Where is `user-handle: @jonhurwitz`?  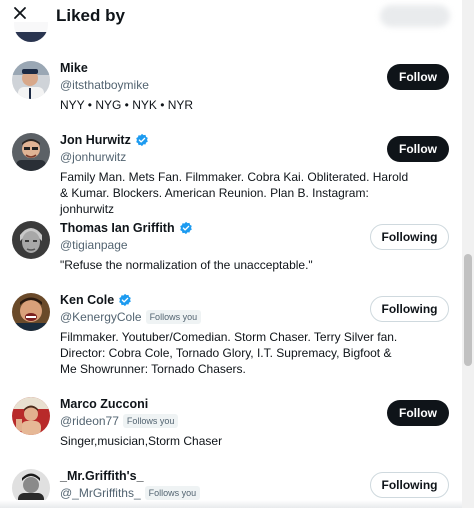 user-handle: @jonhurwitz is located at coordinates (93, 157).